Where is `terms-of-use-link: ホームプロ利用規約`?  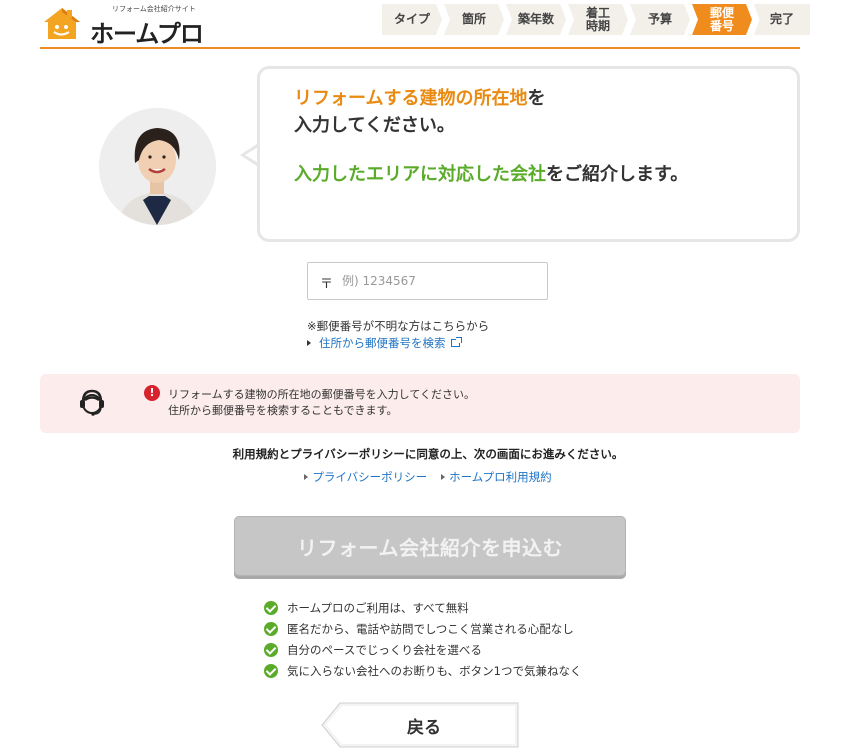 terms-of-use-link: ホームプロ利用規約 is located at coordinates (496, 477).